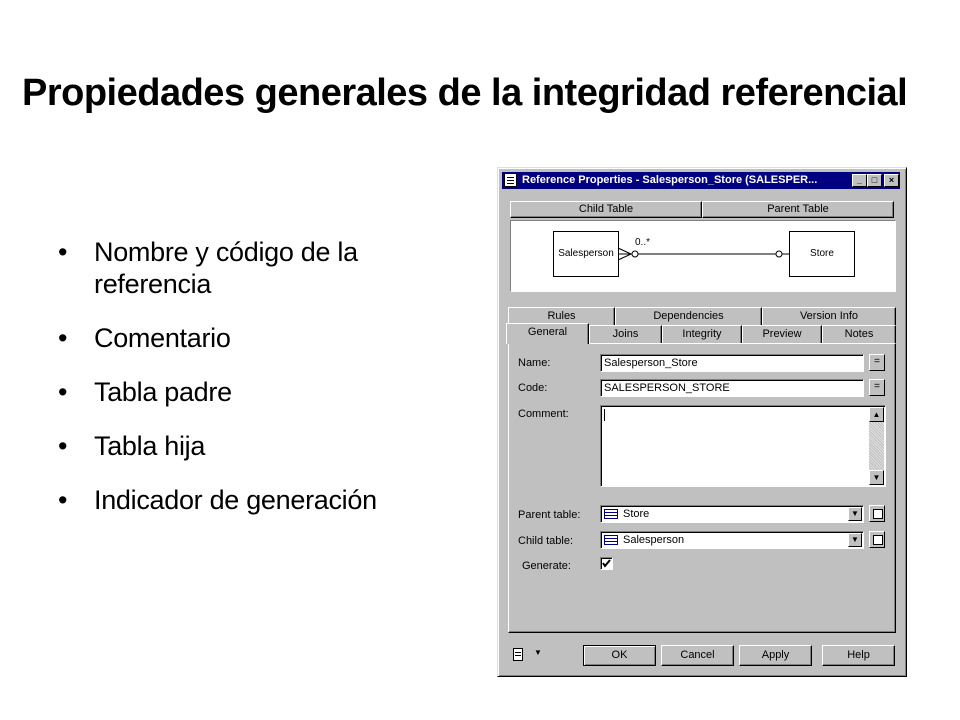 The image size is (960, 720). What do you see at coordinates (732, 540) in the screenshot?
I see `child-table-select: Salesperson ▼` at bounding box center [732, 540].